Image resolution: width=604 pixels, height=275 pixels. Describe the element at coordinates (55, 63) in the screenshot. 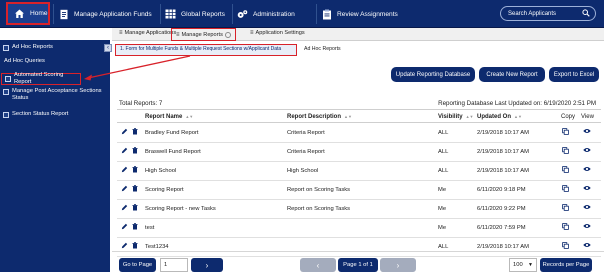

I see `sidebar-item-ad-hoc-queries: Ad Hoc Queries` at that location.